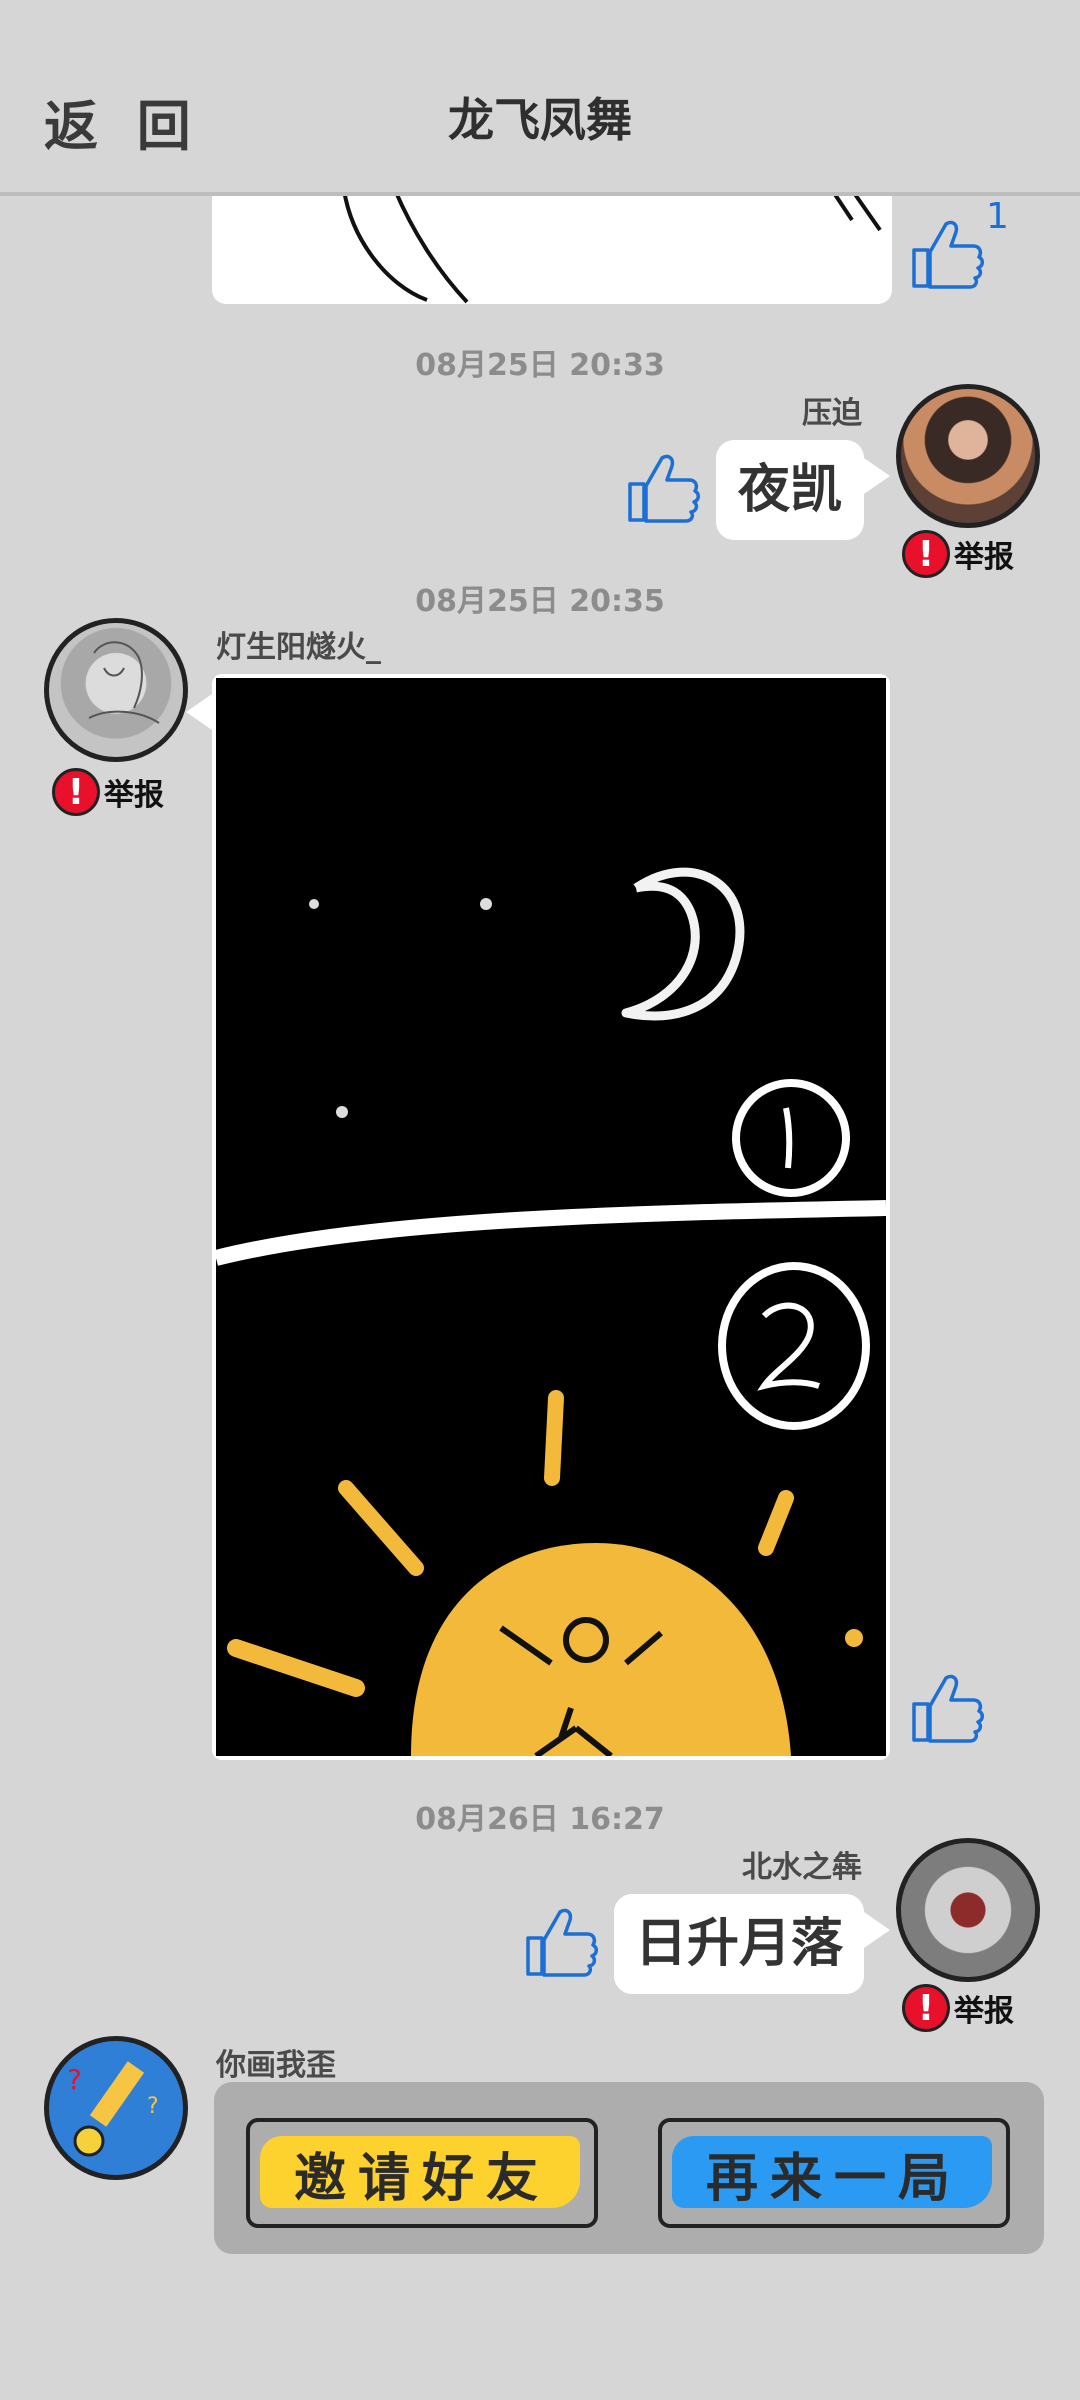  What do you see at coordinates (739, 1944) in the screenshot?
I see `message-bubble: 日升月落` at bounding box center [739, 1944].